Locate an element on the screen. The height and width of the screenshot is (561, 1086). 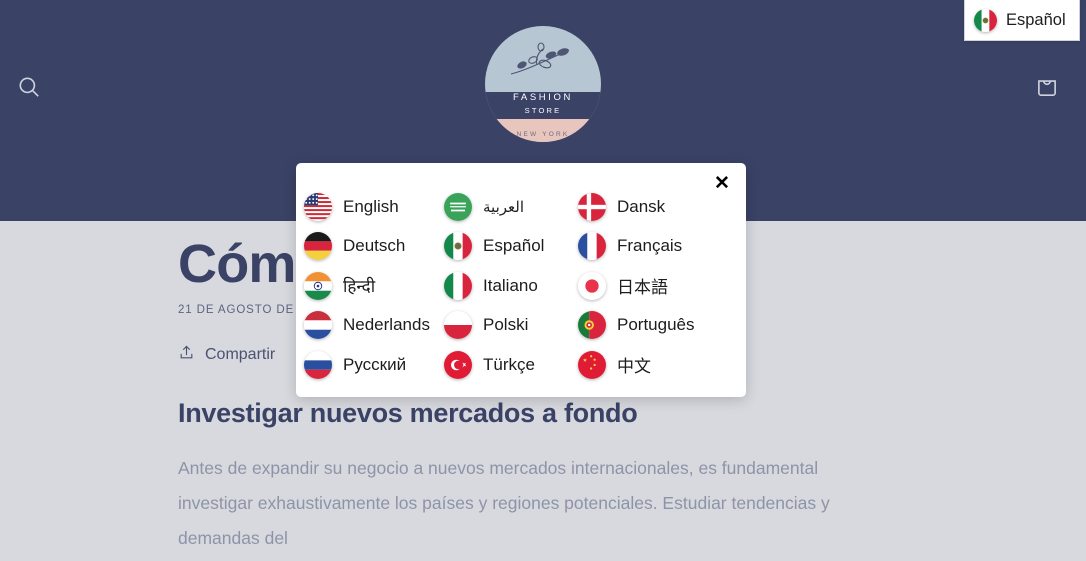
language-option-label: Polski is located at coordinates (506, 325).